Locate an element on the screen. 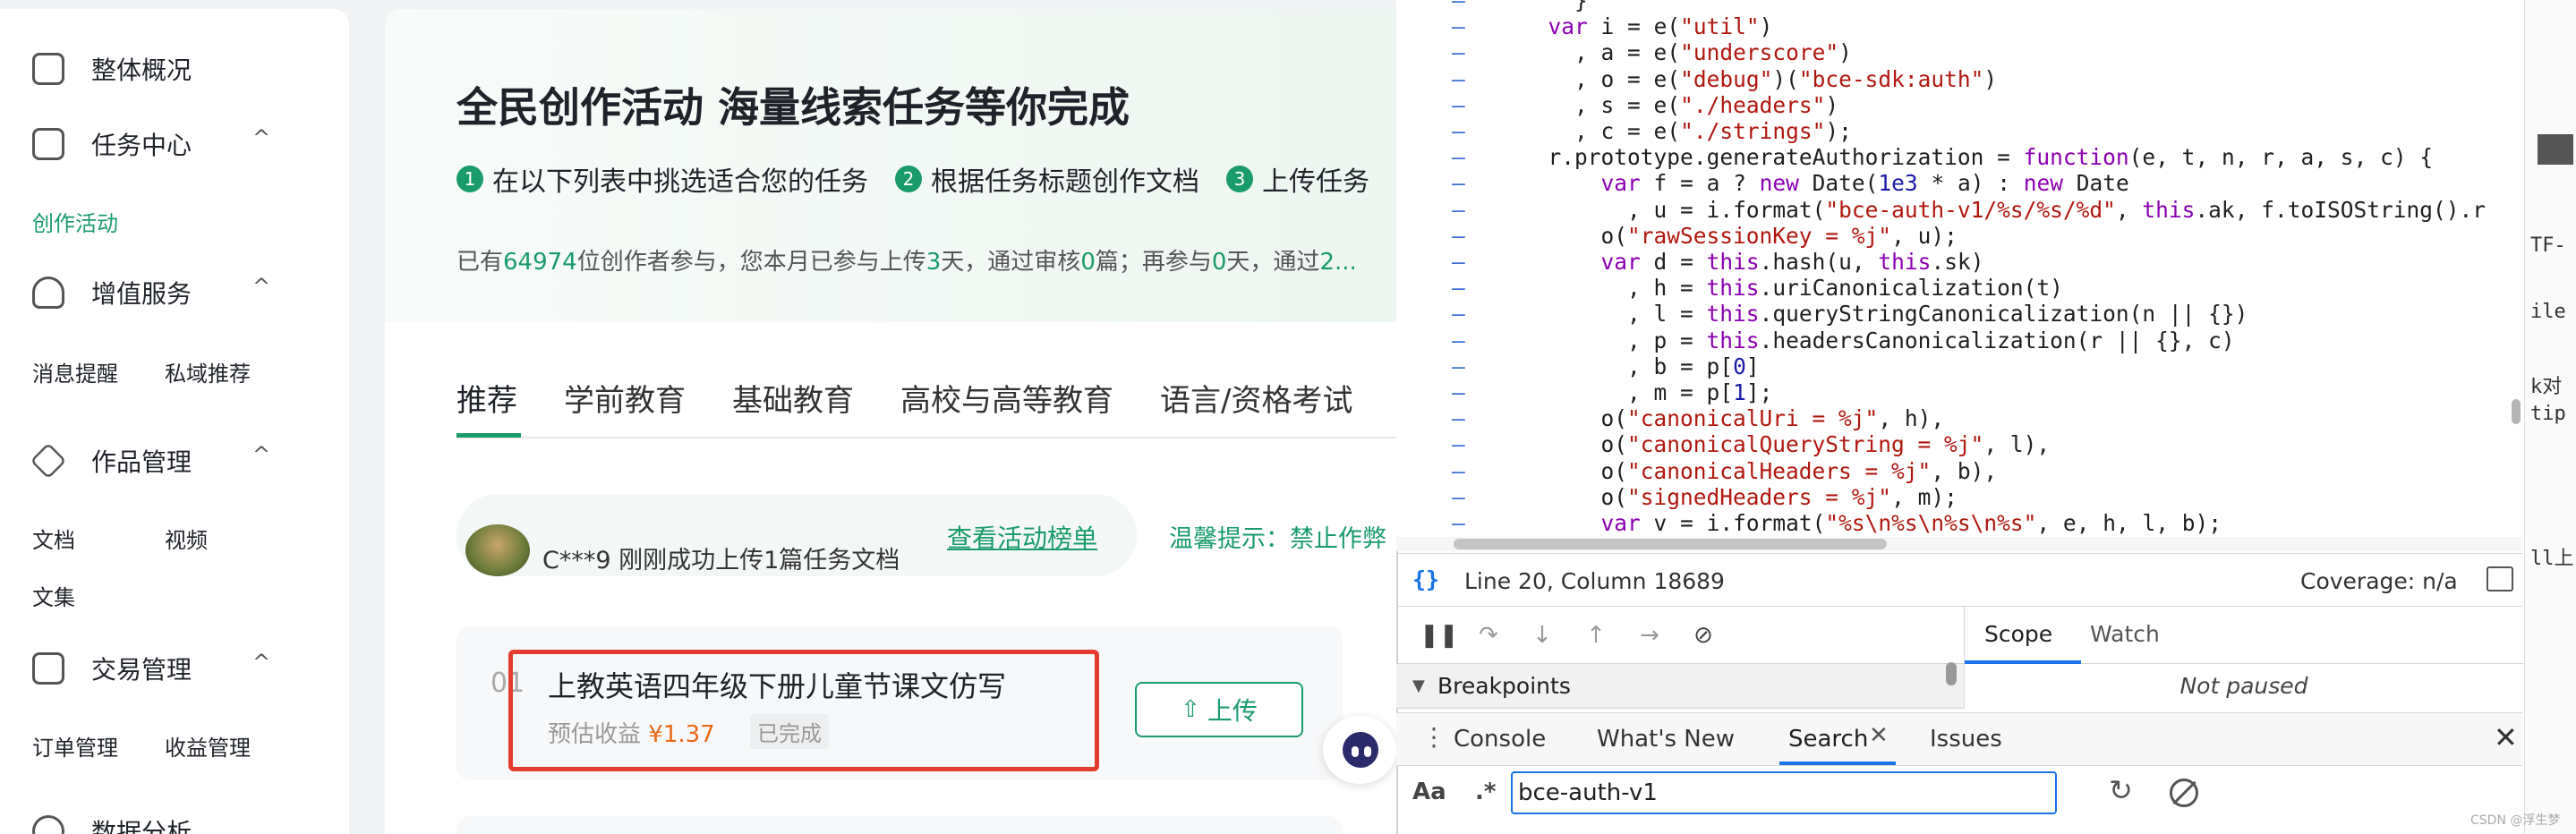  breakpoints-section: ▼ Breakpoints is located at coordinates (1680, 686).